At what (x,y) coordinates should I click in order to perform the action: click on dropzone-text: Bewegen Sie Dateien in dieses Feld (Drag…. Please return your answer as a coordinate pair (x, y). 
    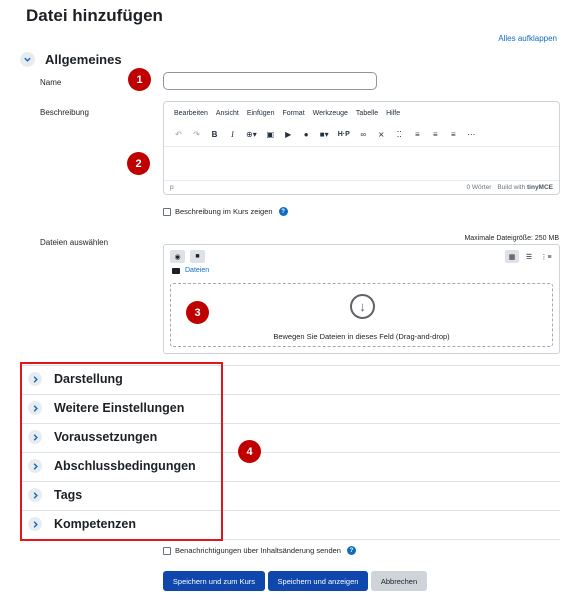
    Looking at the image, I should click on (361, 336).